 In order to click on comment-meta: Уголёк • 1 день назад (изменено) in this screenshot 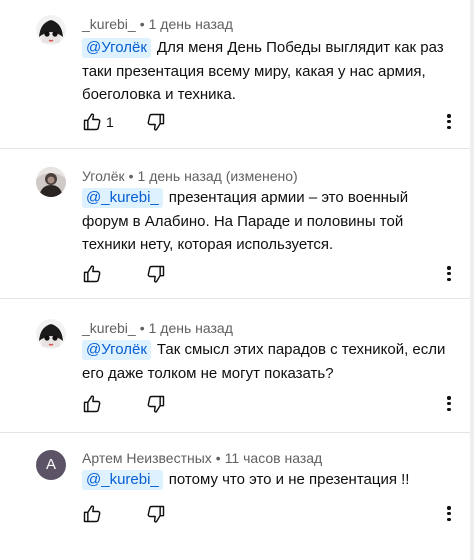, I will do `click(190, 176)`.